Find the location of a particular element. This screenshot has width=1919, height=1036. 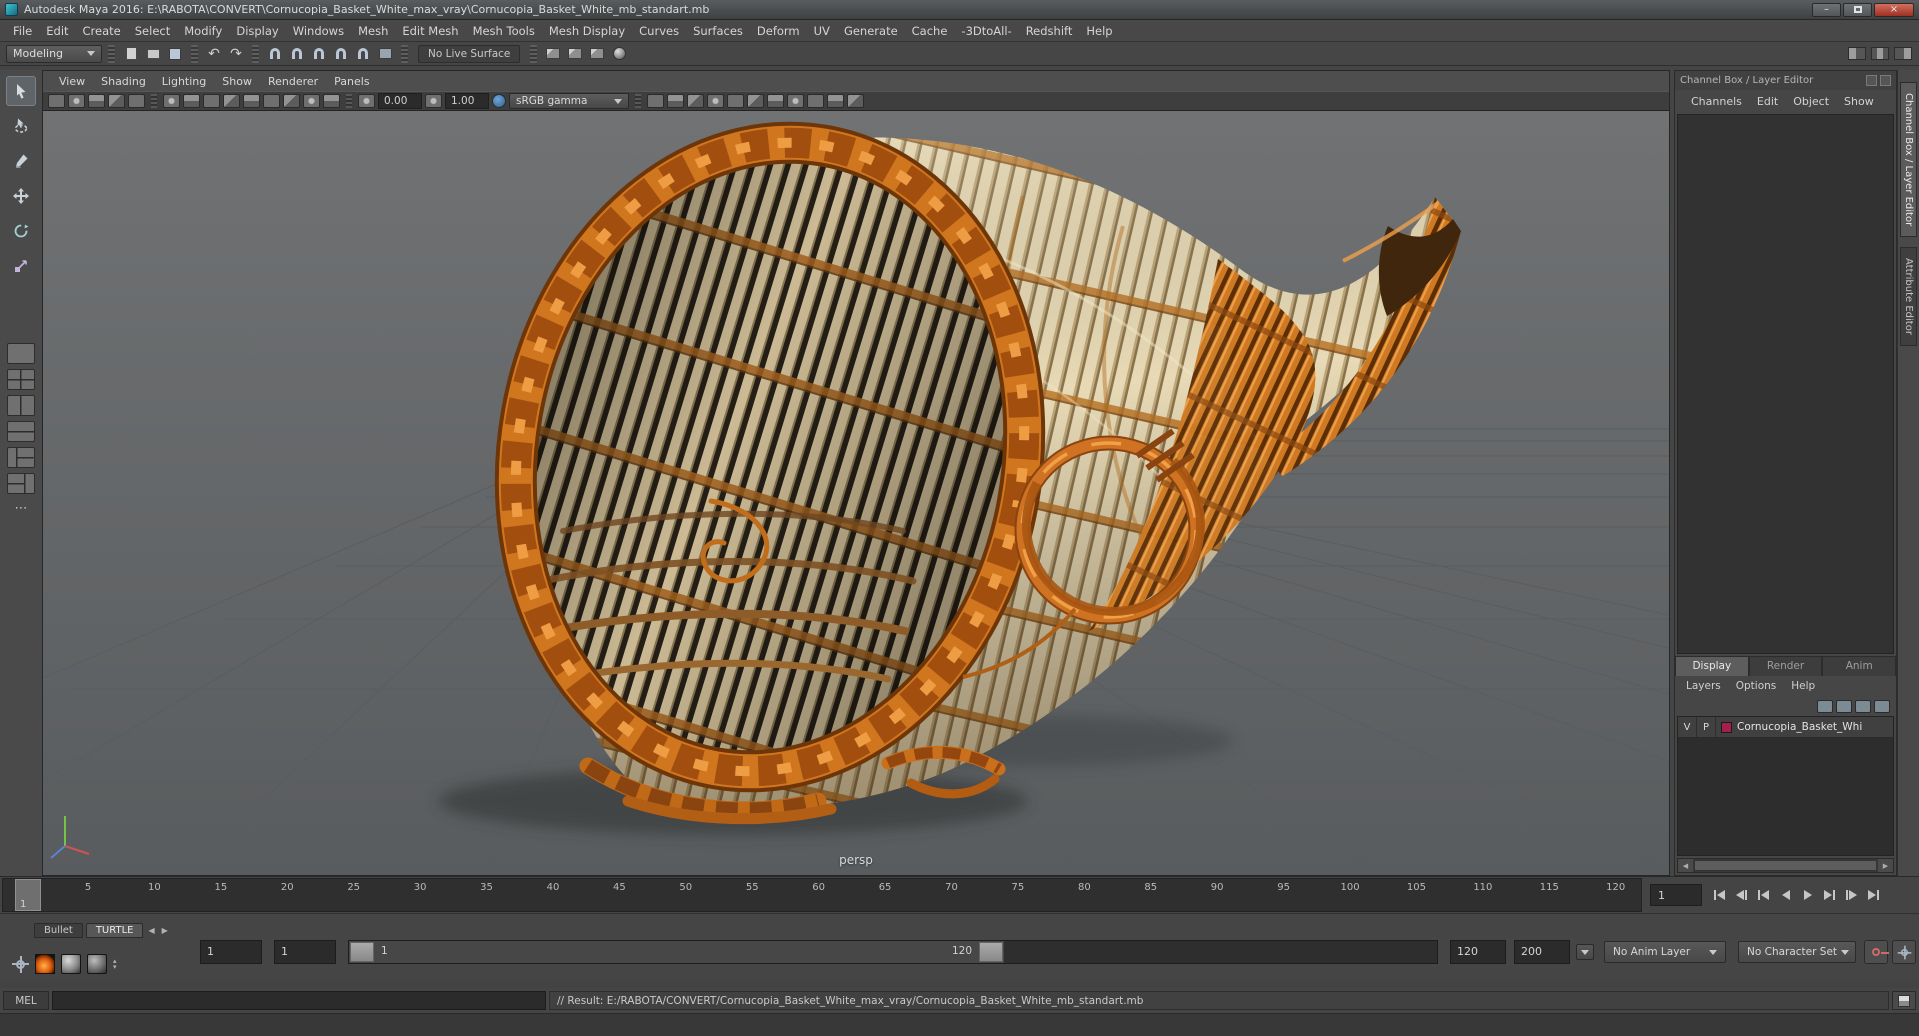

channel-box-menu-item: Show is located at coordinates (1859, 101).